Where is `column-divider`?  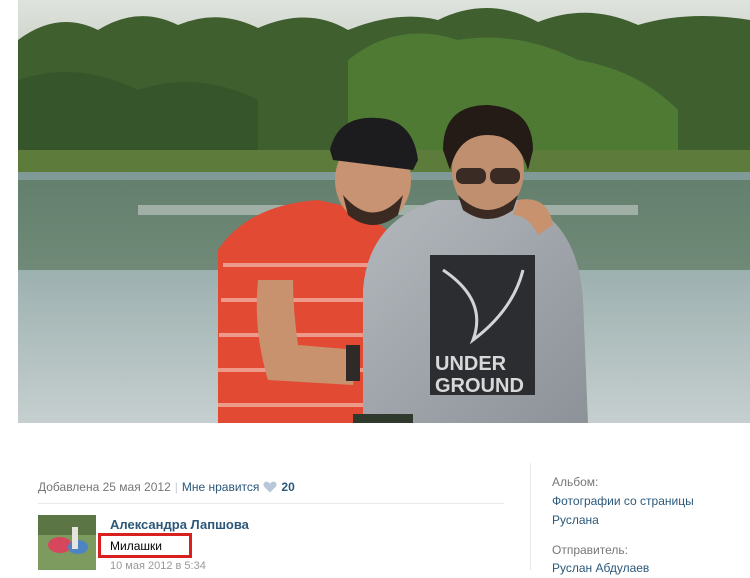
column-divider is located at coordinates (530, 516).